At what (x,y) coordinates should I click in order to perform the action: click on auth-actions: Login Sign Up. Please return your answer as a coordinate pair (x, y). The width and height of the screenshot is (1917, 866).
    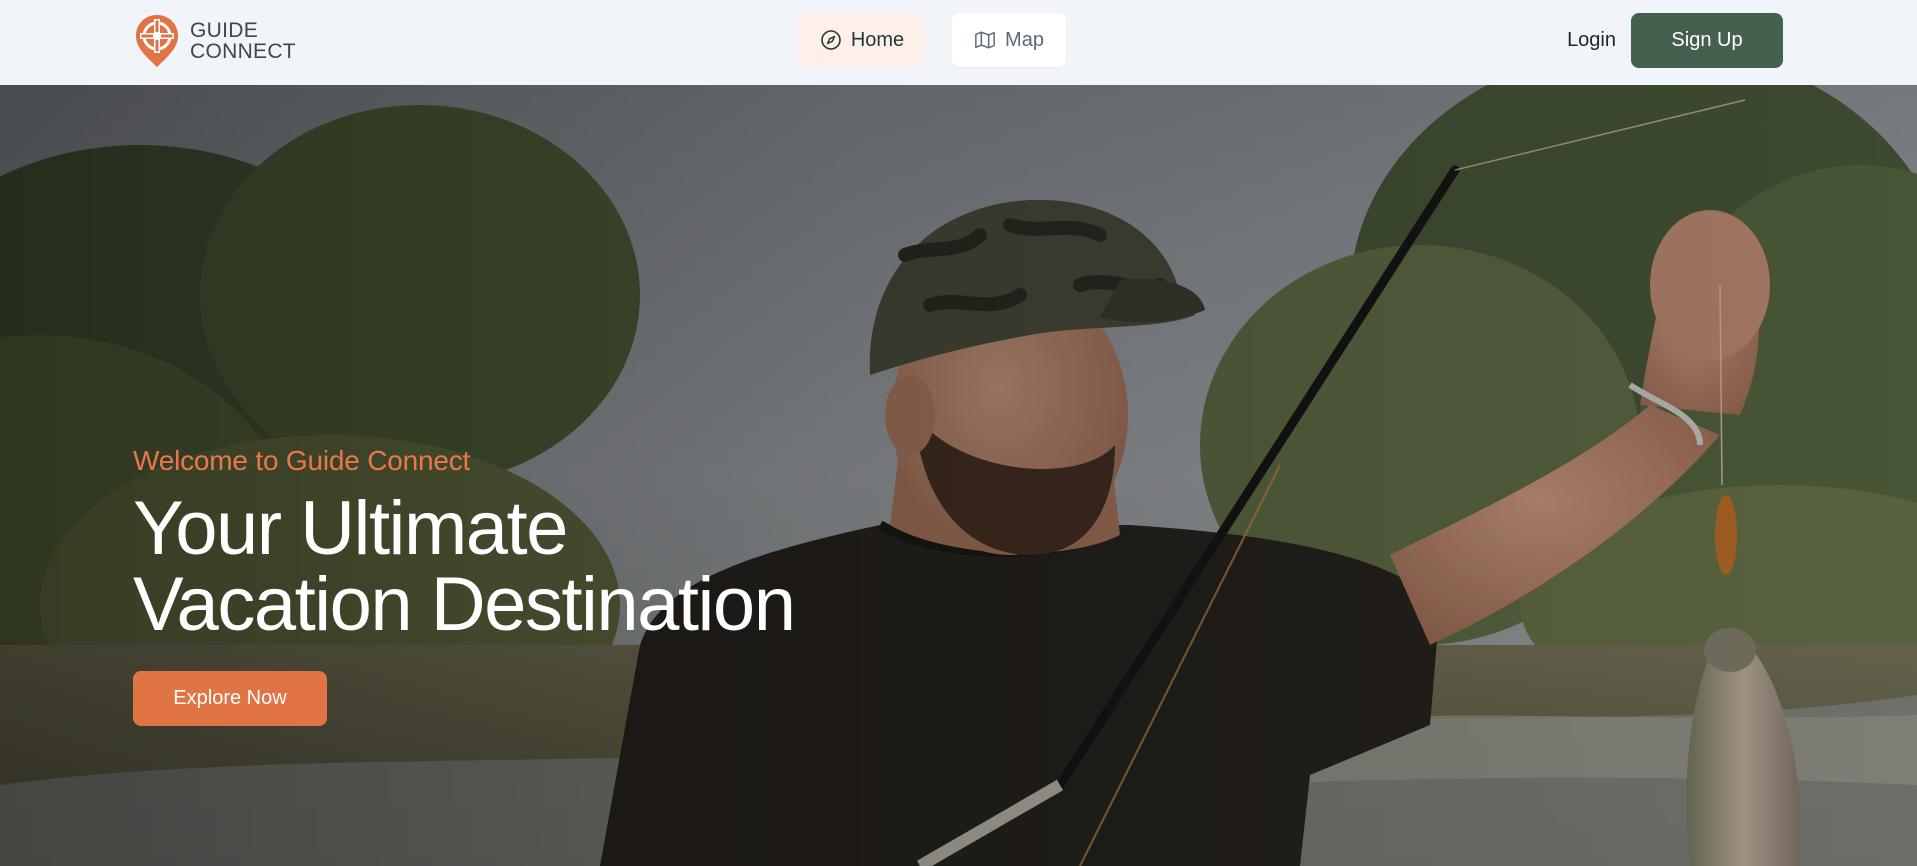
    Looking at the image, I should click on (1675, 40).